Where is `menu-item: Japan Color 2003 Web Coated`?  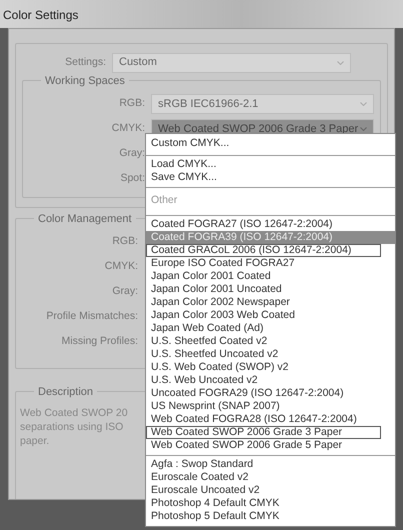 menu-item: Japan Color 2003 Web Coated is located at coordinates (263, 315).